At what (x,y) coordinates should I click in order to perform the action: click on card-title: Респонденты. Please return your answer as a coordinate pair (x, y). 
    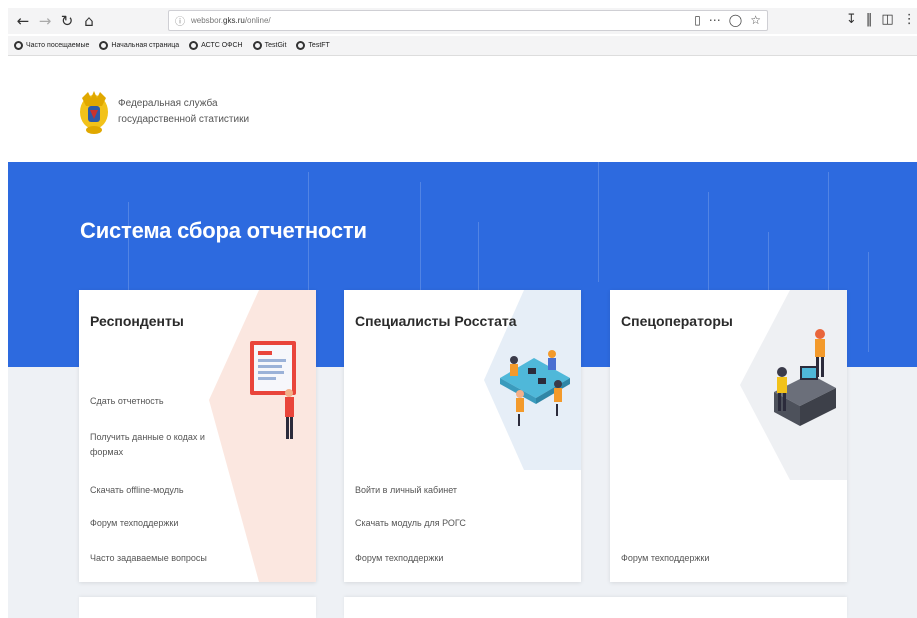
    Looking at the image, I should click on (137, 321).